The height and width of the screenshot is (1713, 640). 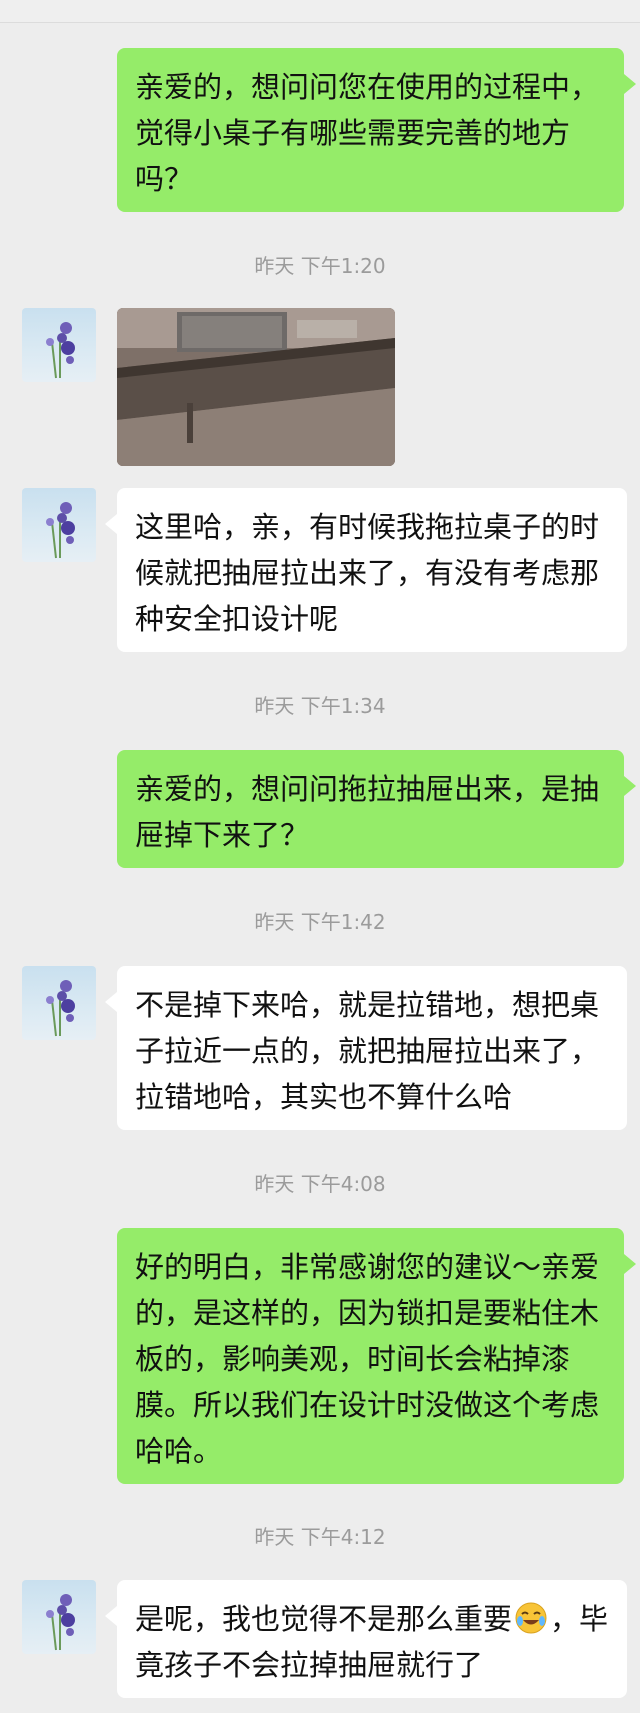 I want to click on message-text: 是呢，我也觉得不是那么重要, so click(x=324, y=1619).